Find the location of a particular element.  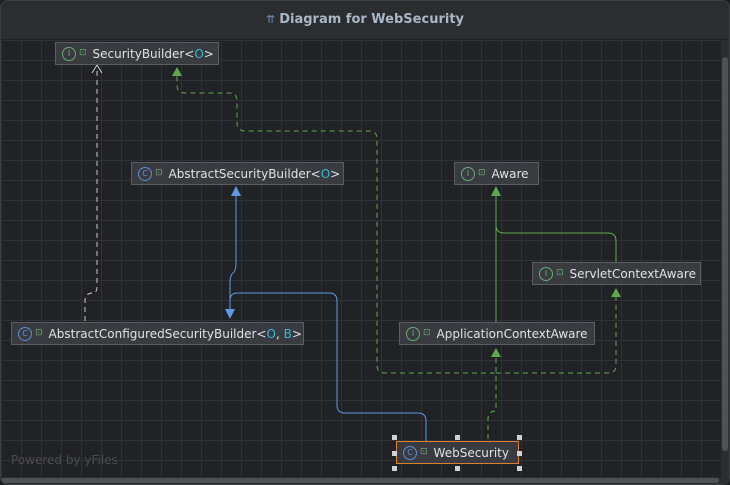

generic-param: B is located at coordinates (287, 334).